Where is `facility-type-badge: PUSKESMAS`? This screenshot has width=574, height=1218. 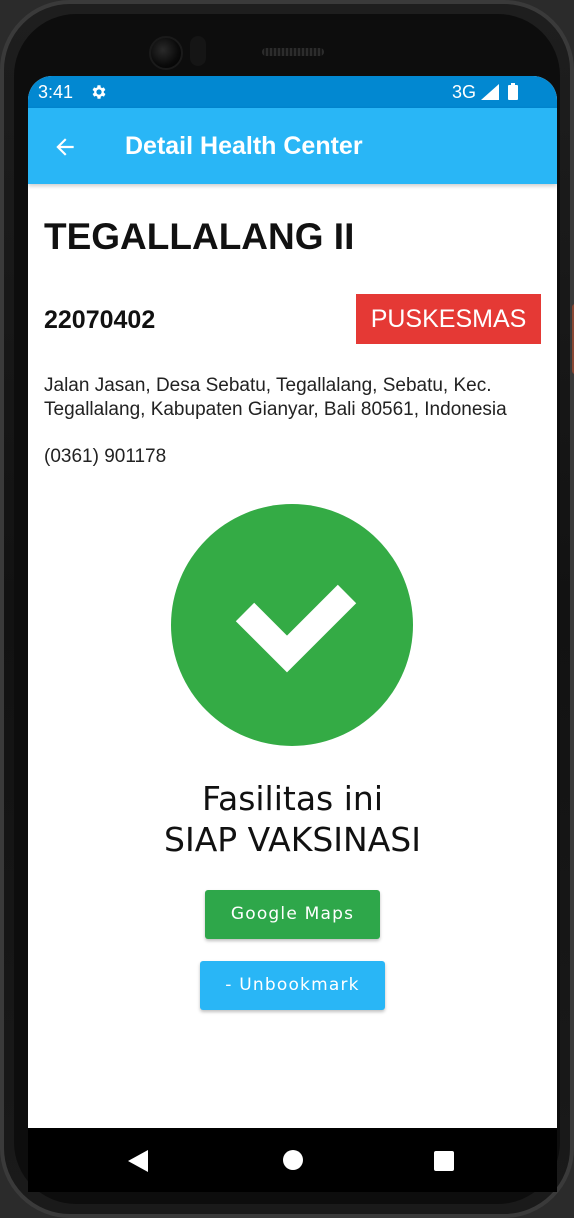
facility-type-badge: PUSKESMAS is located at coordinates (448, 319).